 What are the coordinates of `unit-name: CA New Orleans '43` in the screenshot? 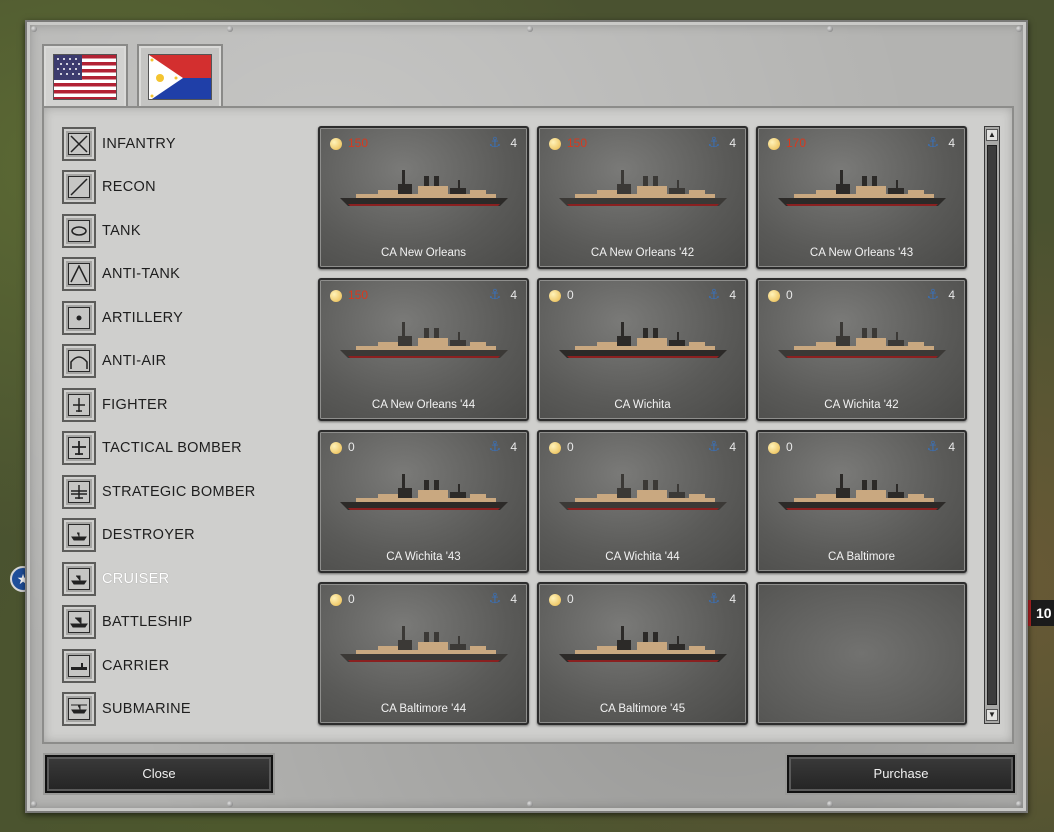 It's located at (861, 253).